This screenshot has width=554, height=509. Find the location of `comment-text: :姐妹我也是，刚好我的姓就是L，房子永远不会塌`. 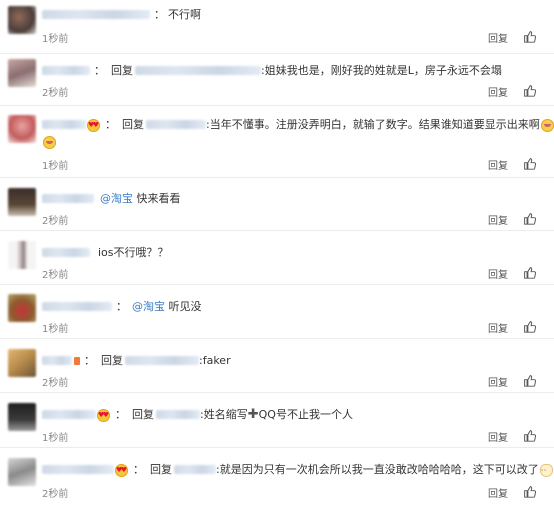

comment-text: :姐妹我也是，刚好我的姓就是L，房子永远不会塌 is located at coordinates (381, 70).